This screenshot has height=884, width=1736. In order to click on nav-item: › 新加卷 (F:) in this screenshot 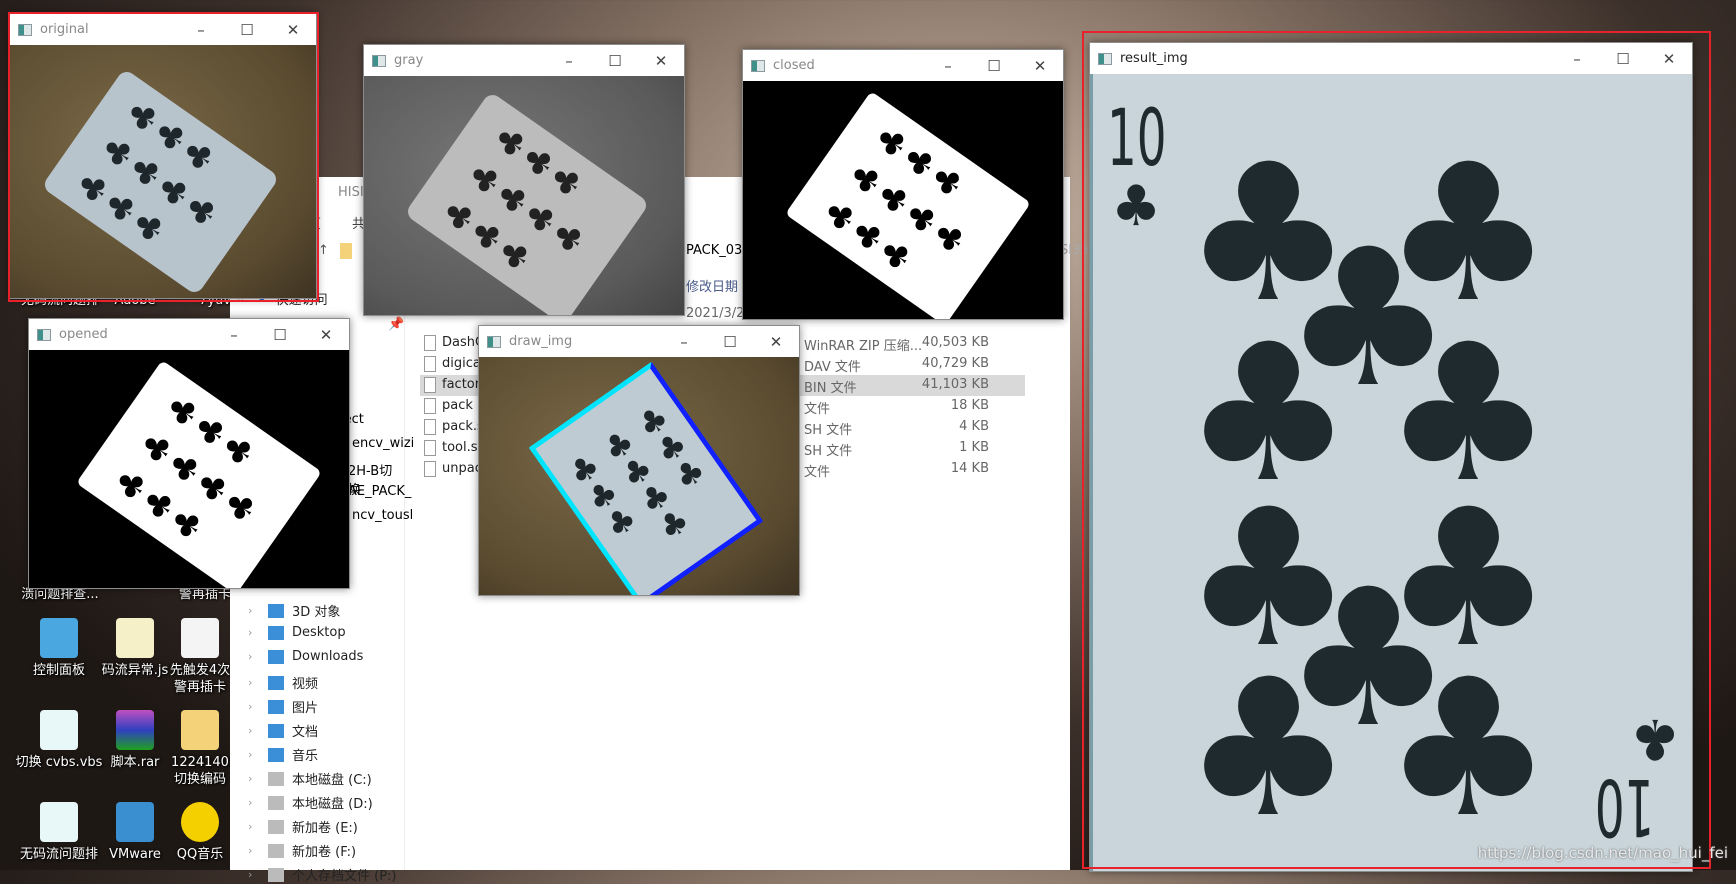, I will do `click(302, 850)`.